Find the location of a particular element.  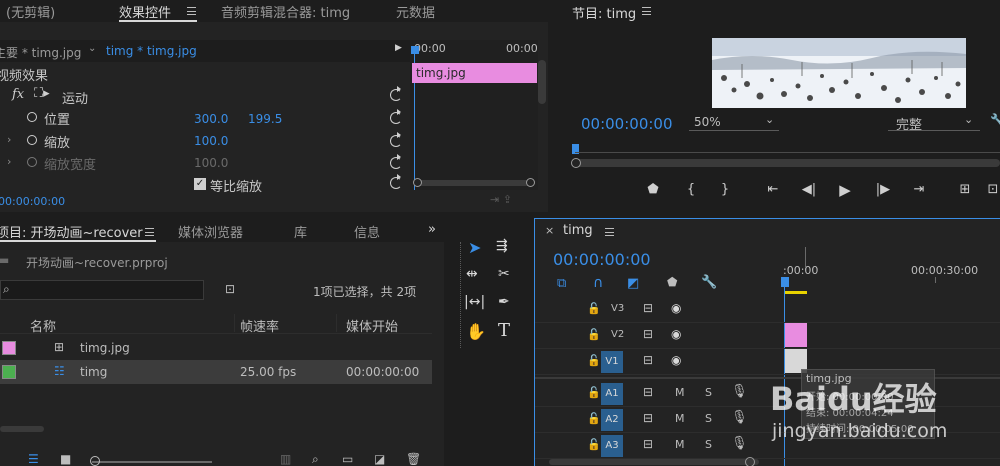

program-ruler is located at coordinates (787, 152).